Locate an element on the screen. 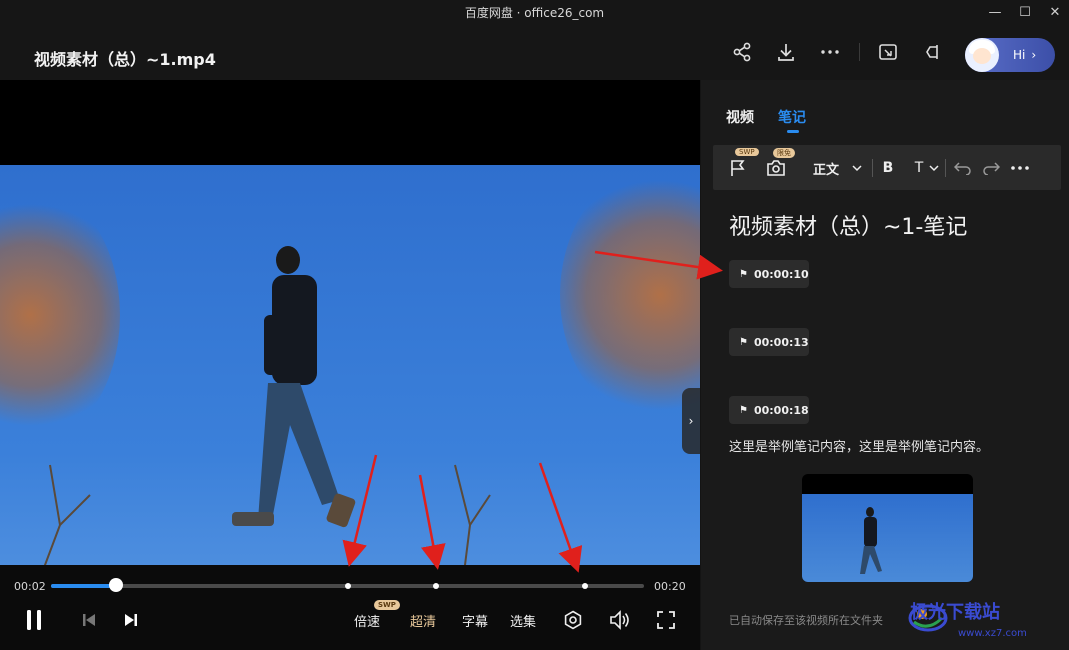  screen-cast-icon is located at coordinates (888, 52).